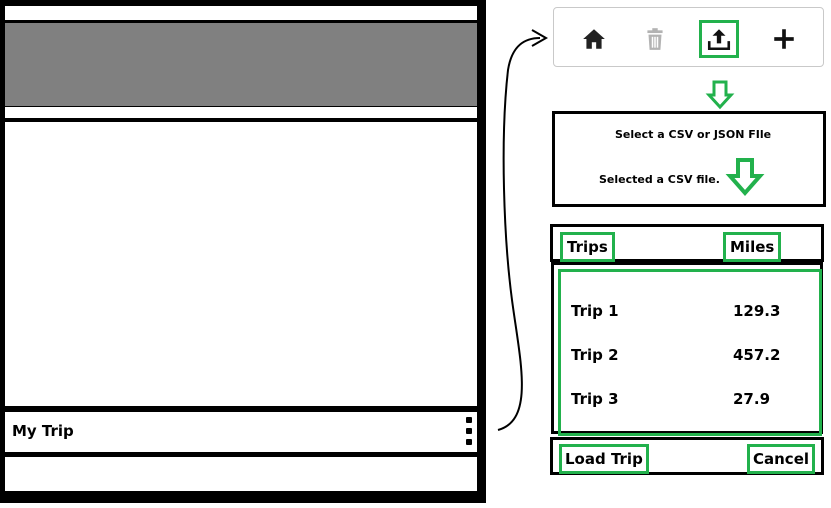  Describe the element at coordinates (595, 399) in the screenshot. I see `trip-name: Trip 3` at that location.